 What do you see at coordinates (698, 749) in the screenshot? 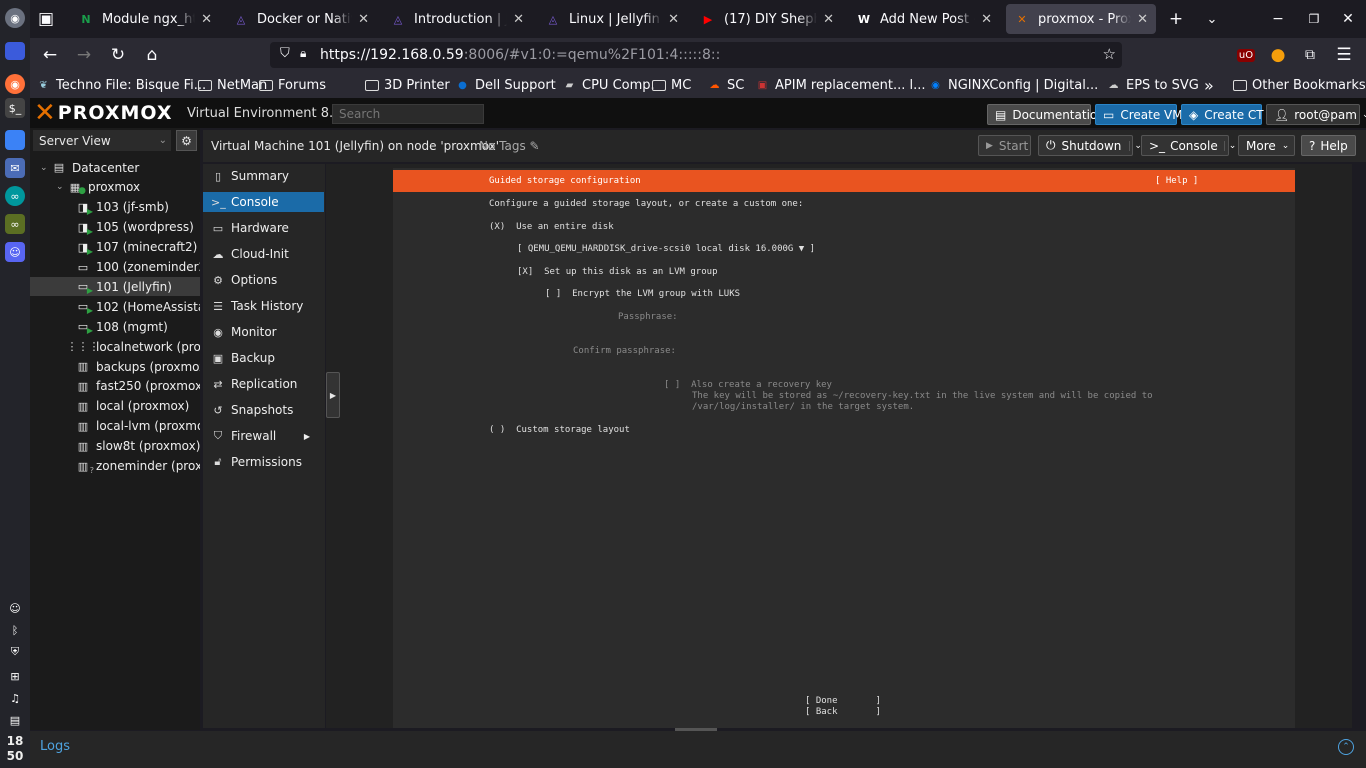
I see `log-panel: Logs ⌃` at bounding box center [698, 749].